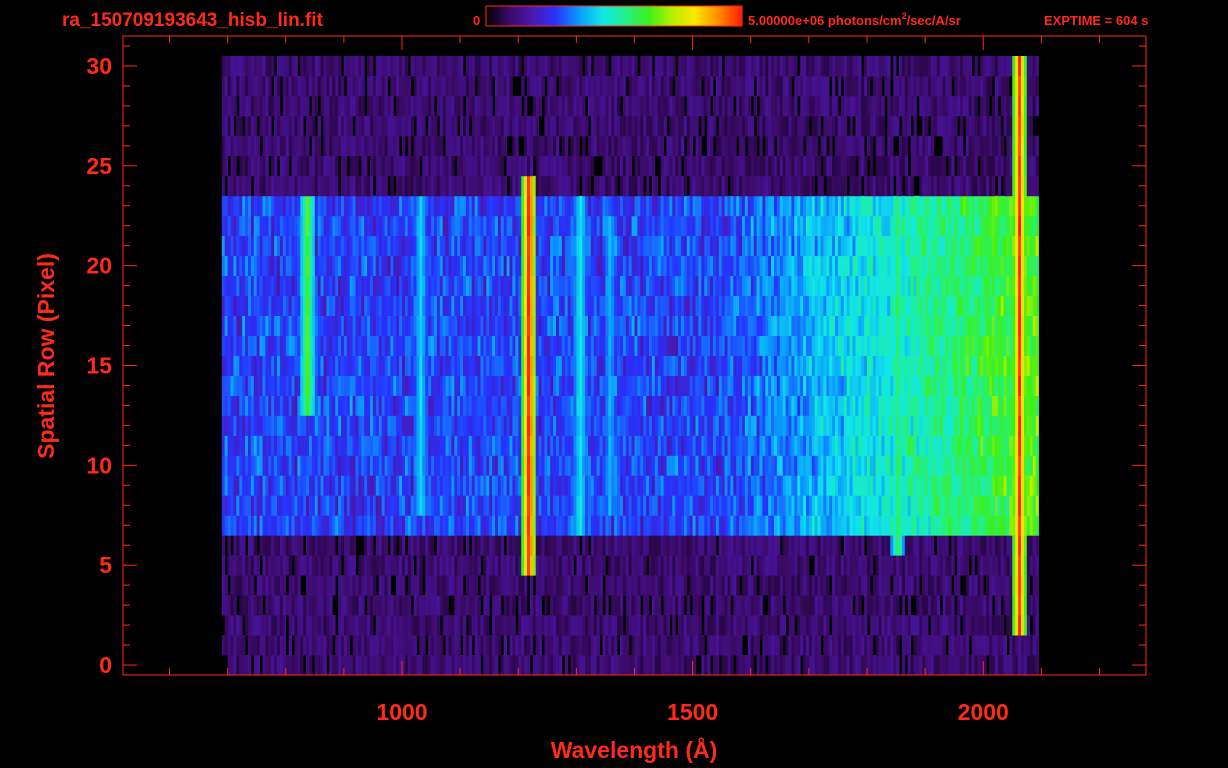 This screenshot has height=768, width=1228. Describe the element at coordinates (630, 605) in the screenshot. I see `heatmap-row` at that location.